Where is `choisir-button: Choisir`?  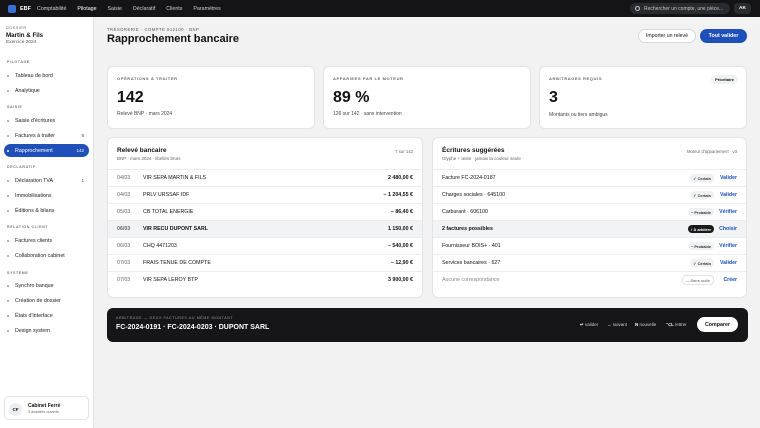
choisir-button: Choisir is located at coordinates (728, 229).